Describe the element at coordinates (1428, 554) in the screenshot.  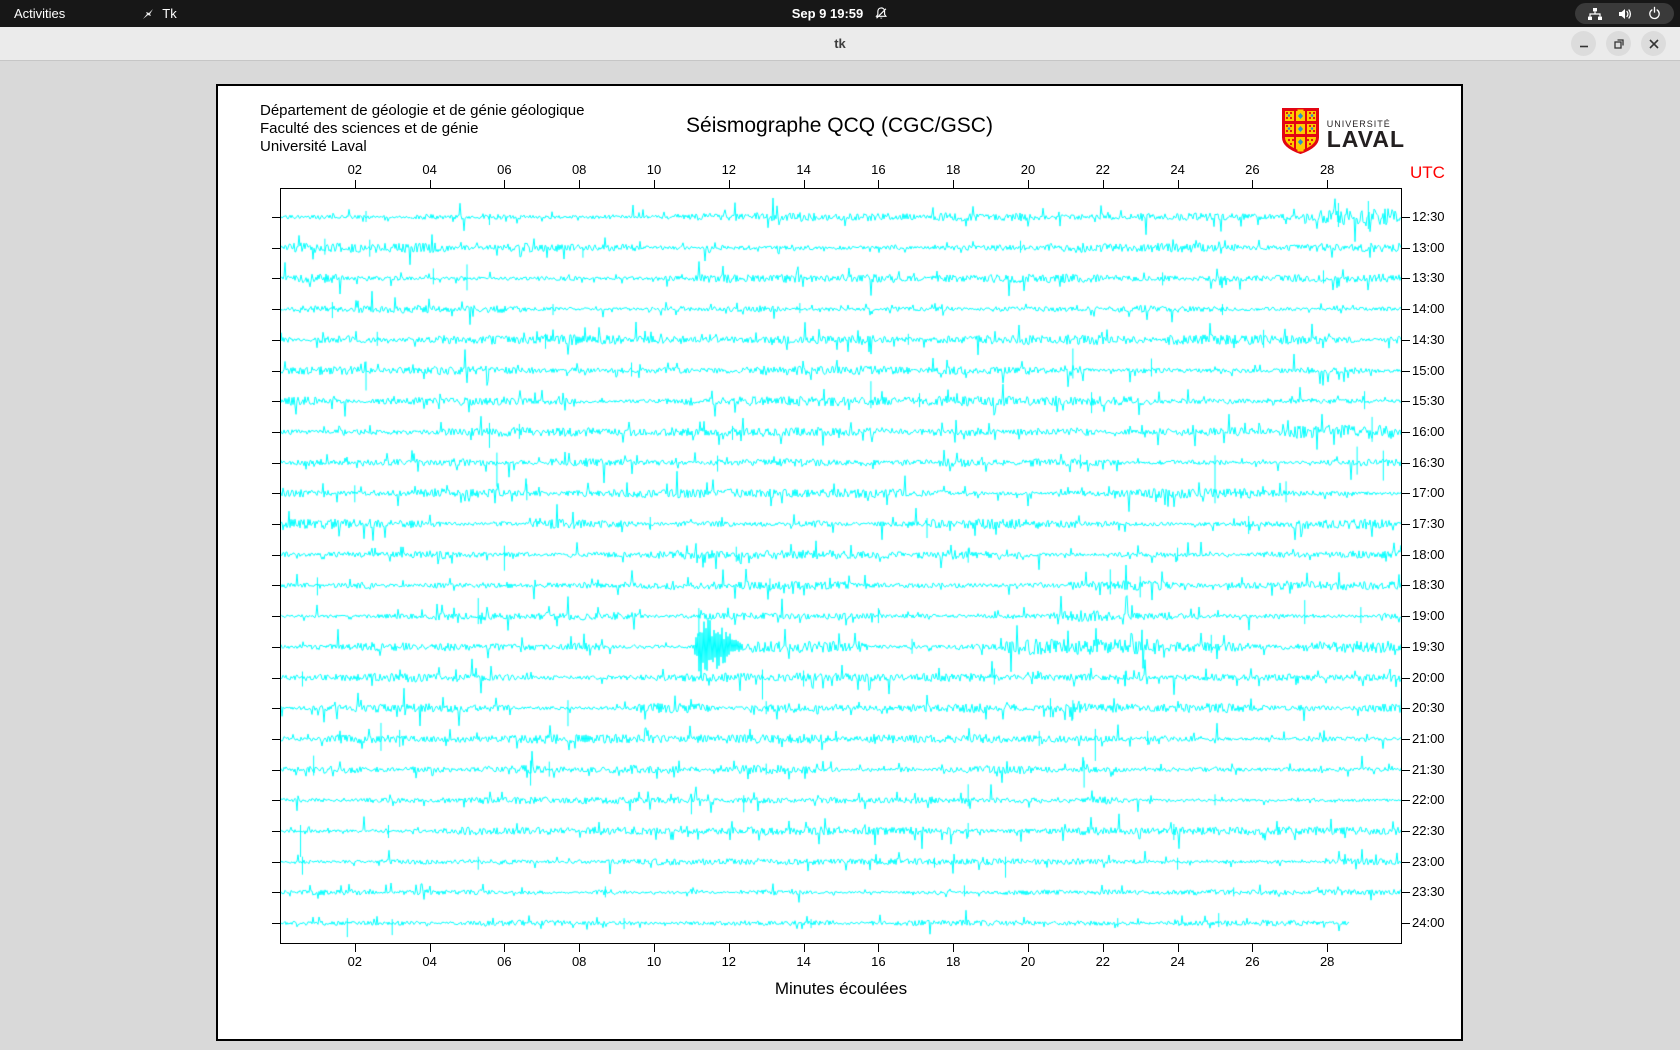
I see `time-label: 18:00` at that location.